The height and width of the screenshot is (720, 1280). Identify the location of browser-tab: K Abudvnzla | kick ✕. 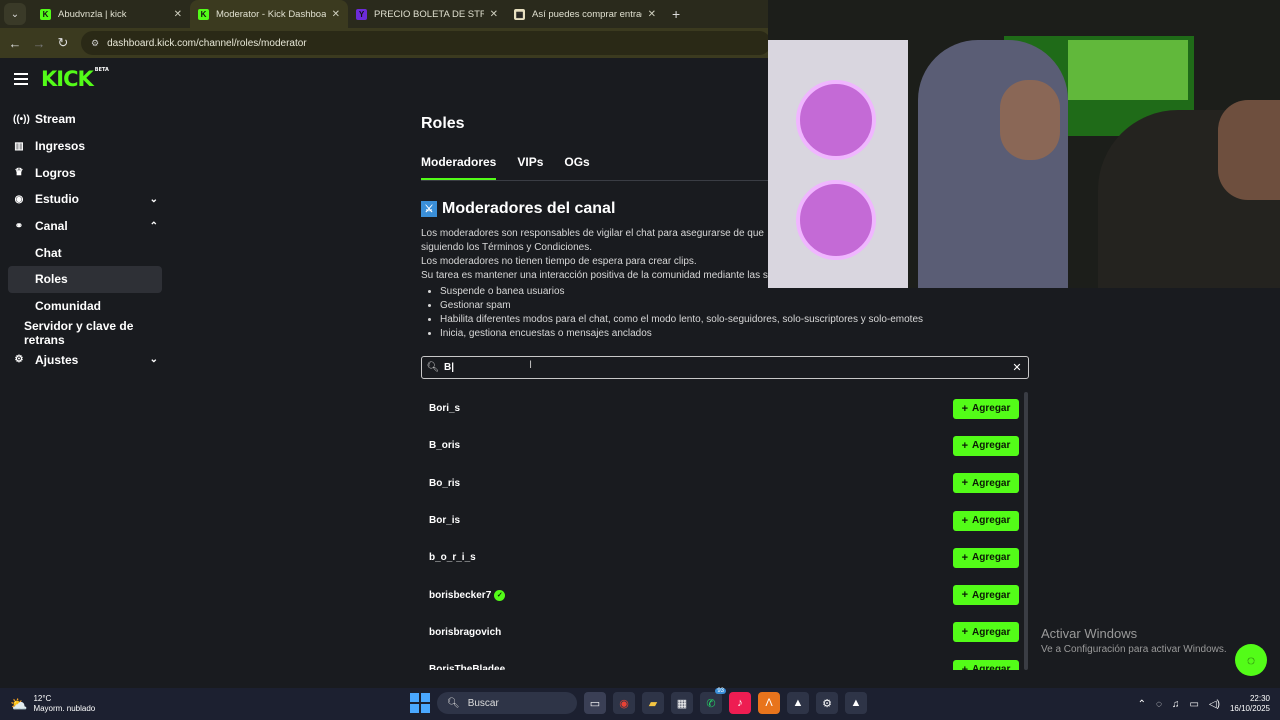
(111, 14).